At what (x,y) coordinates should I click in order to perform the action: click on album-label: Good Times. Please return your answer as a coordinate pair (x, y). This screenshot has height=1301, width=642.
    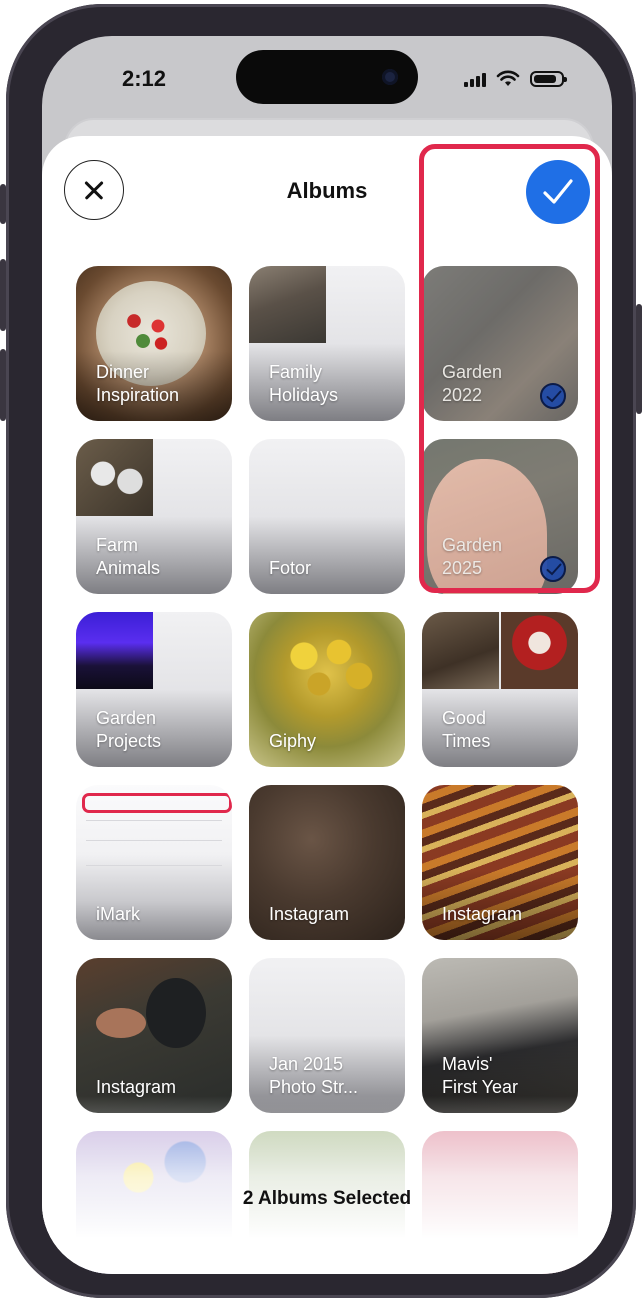
    Looking at the image, I should click on (466, 729).